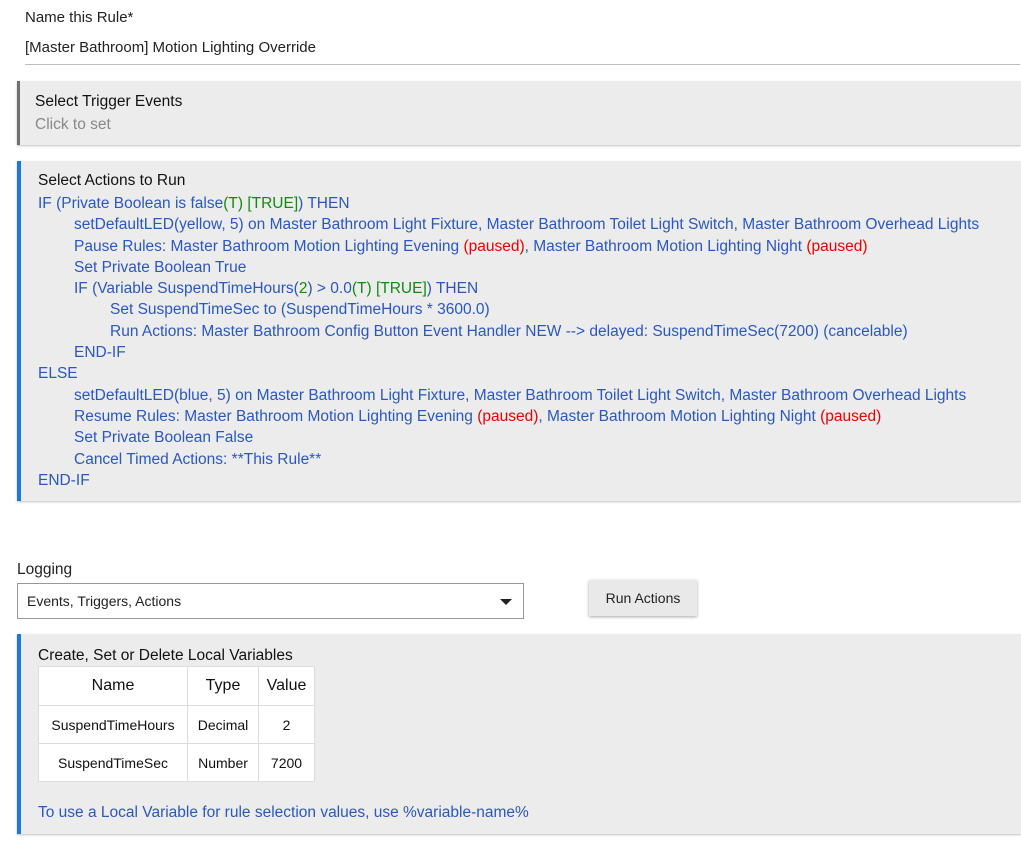  I want to click on table-row: SuspendTimeHours Decimal 2, so click(176, 724).